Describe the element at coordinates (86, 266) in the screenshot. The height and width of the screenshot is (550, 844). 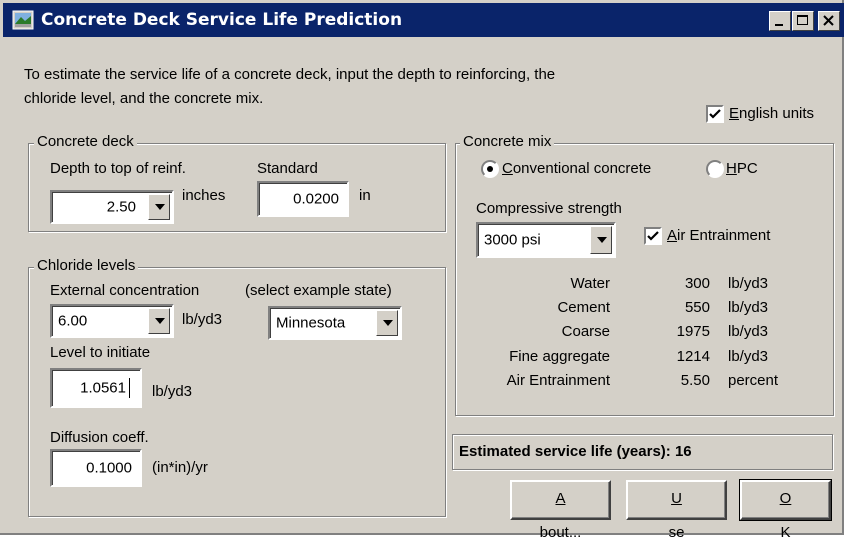
I see `chloride-levels-legend: Chloride levels` at that location.